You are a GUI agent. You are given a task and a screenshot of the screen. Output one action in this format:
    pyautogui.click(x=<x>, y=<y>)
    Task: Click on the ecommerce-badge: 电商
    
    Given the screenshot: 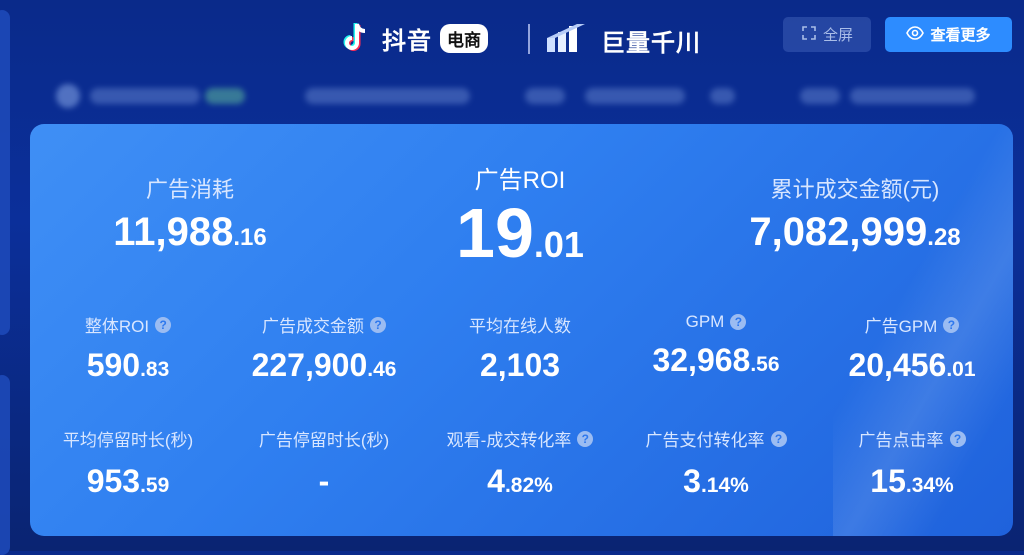 What is the action you would take?
    pyautogui.click(x=464, y=38)
    